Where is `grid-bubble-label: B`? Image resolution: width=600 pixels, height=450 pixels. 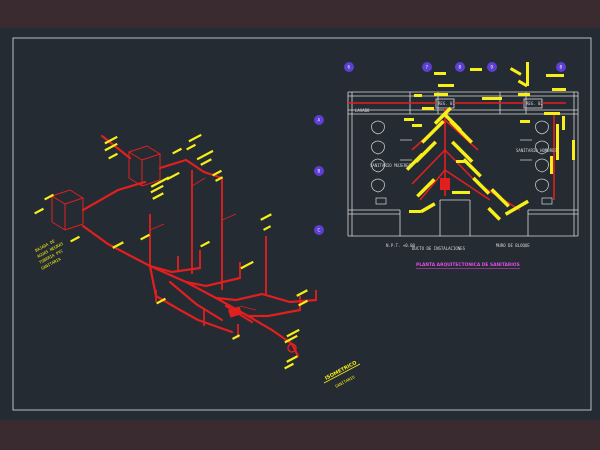
grid-bubble-label: B is located at coordinates (319, 171).